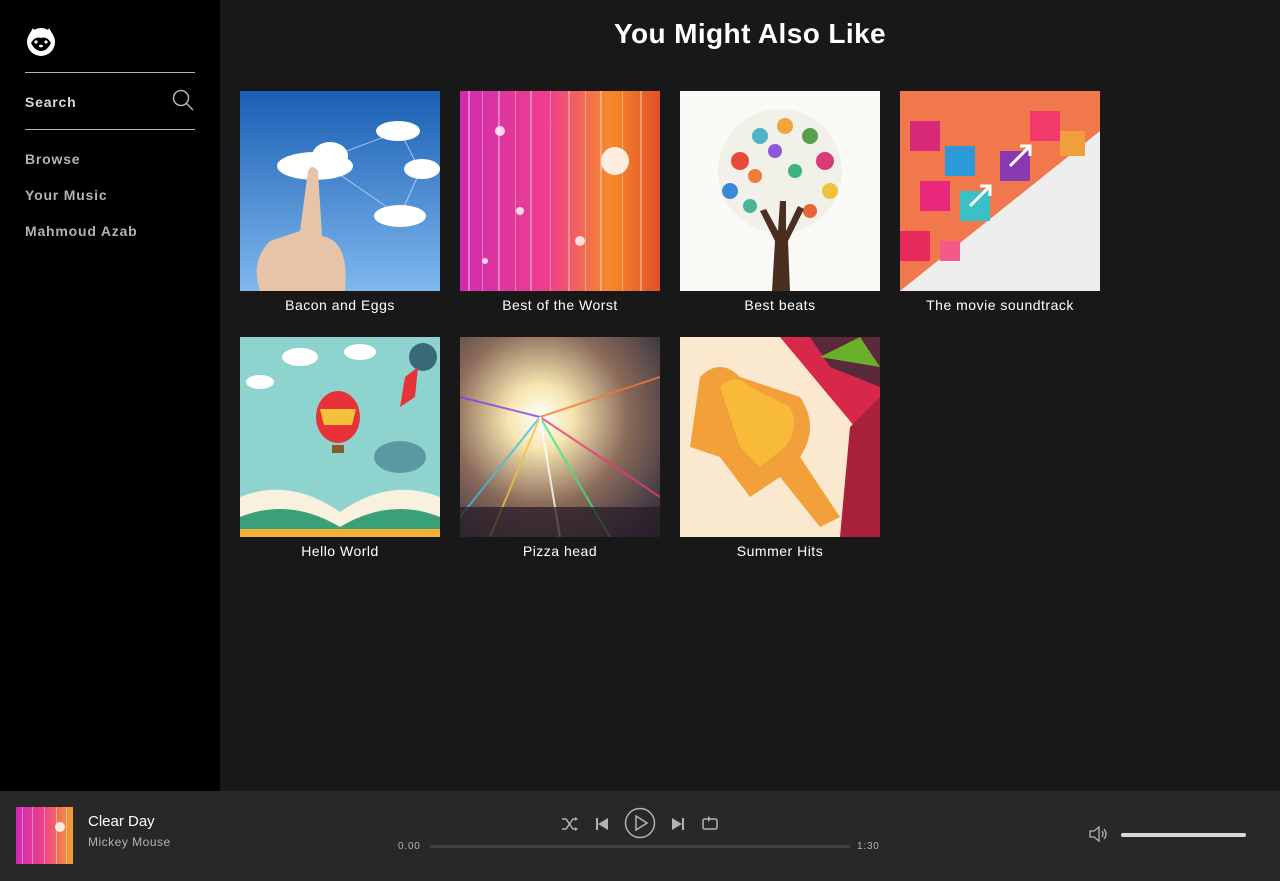 Image resolution: width=1280 pixels, height=881 pixels. I want to click on album-card: Best beats, so click(780, 202).